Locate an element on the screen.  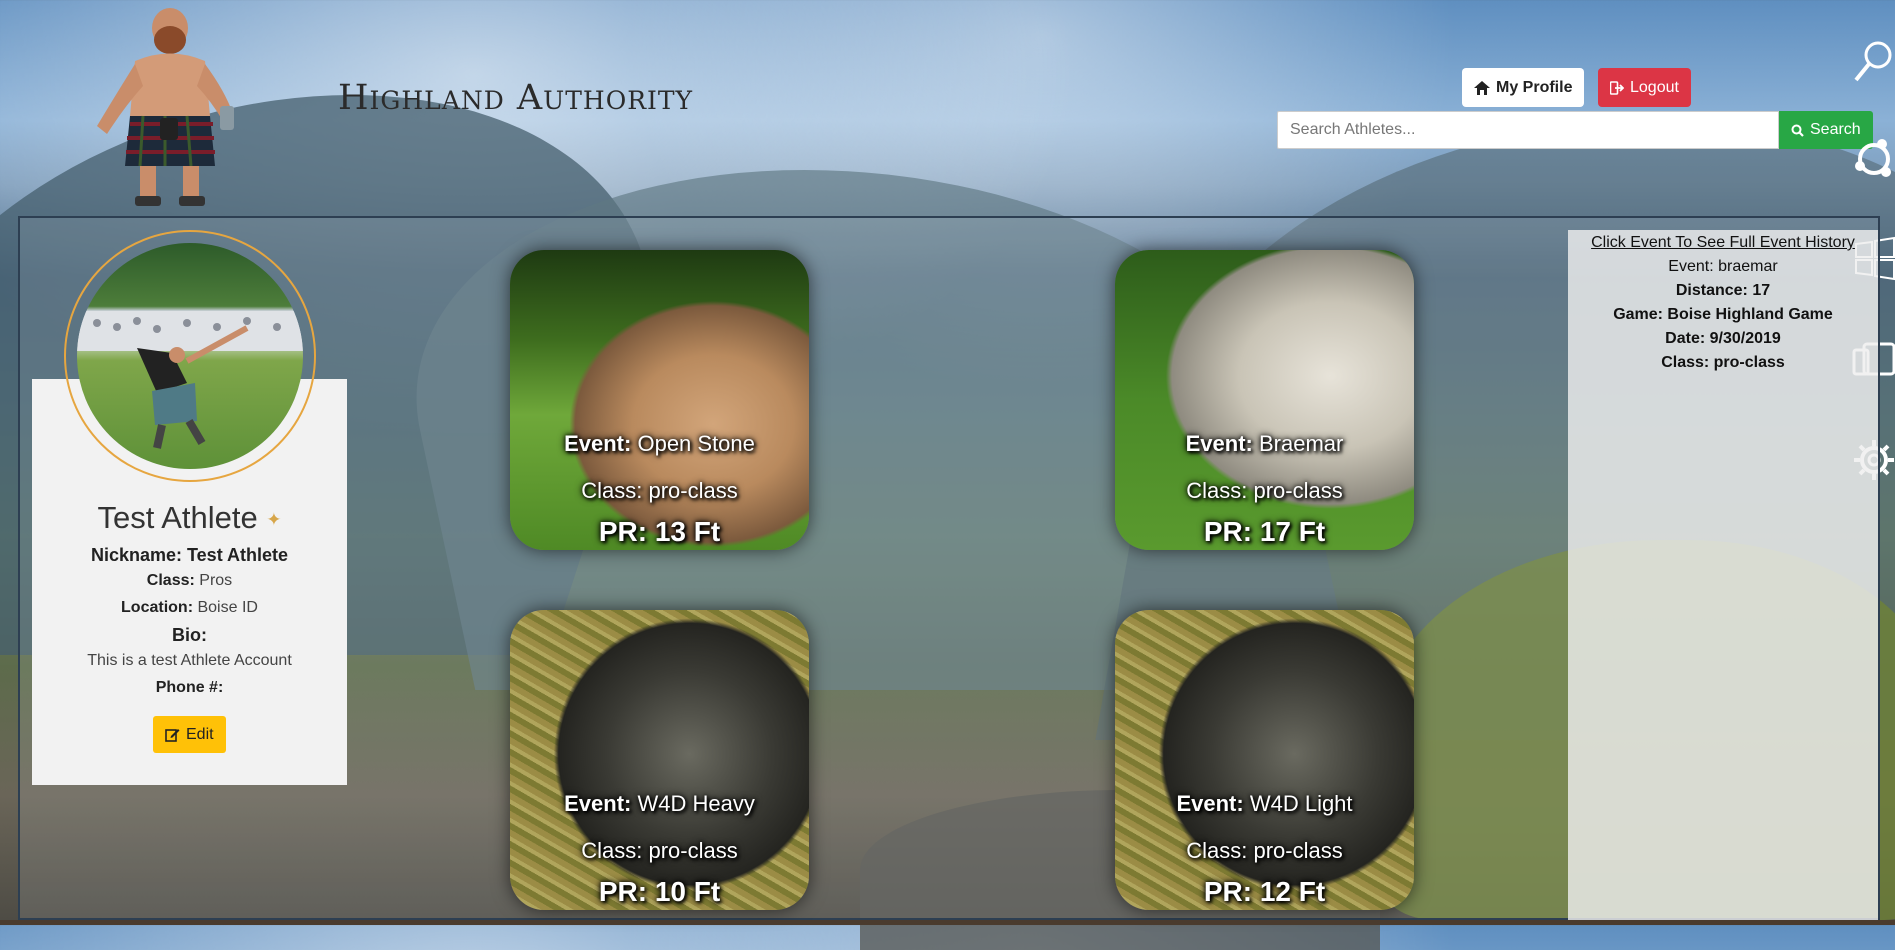
my-profile-button: My Profile is located at coordinates (1523, 87).